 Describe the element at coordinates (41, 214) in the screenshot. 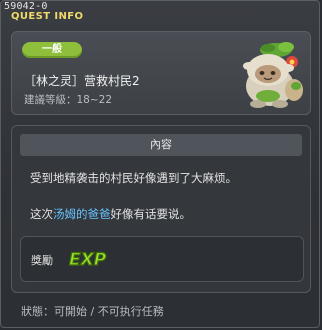

I see `line2-prefix: 这次` at that location.